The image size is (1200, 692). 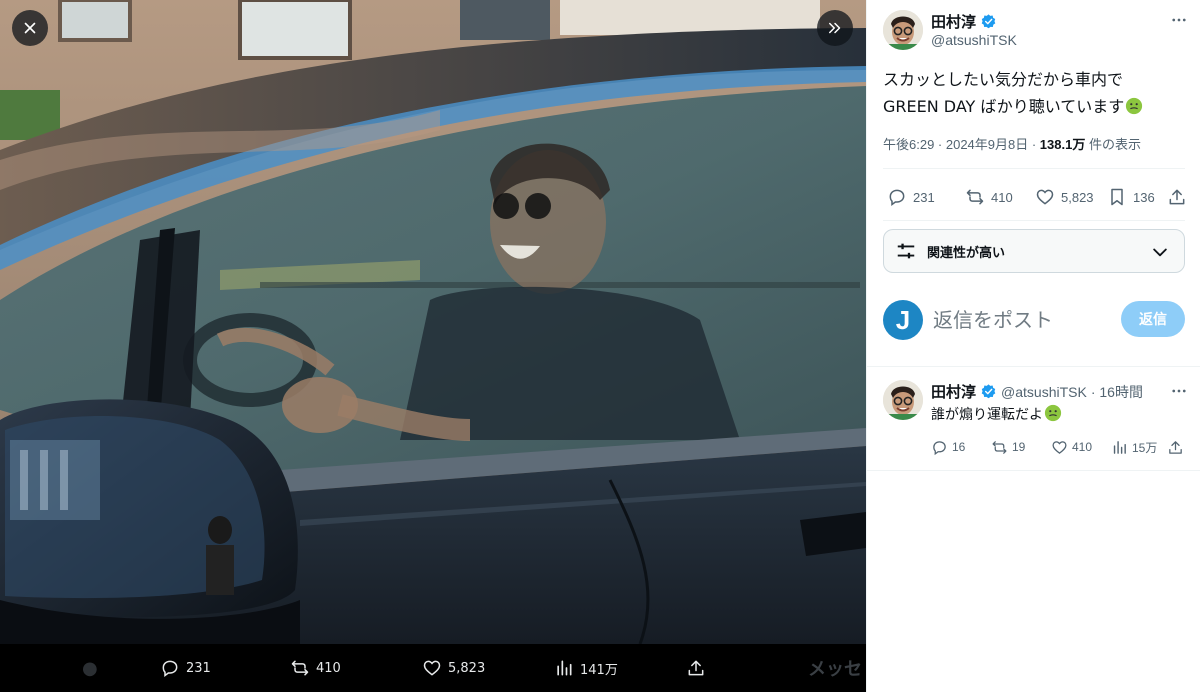 I want to click on close-icon, so click(x=30, y=28).